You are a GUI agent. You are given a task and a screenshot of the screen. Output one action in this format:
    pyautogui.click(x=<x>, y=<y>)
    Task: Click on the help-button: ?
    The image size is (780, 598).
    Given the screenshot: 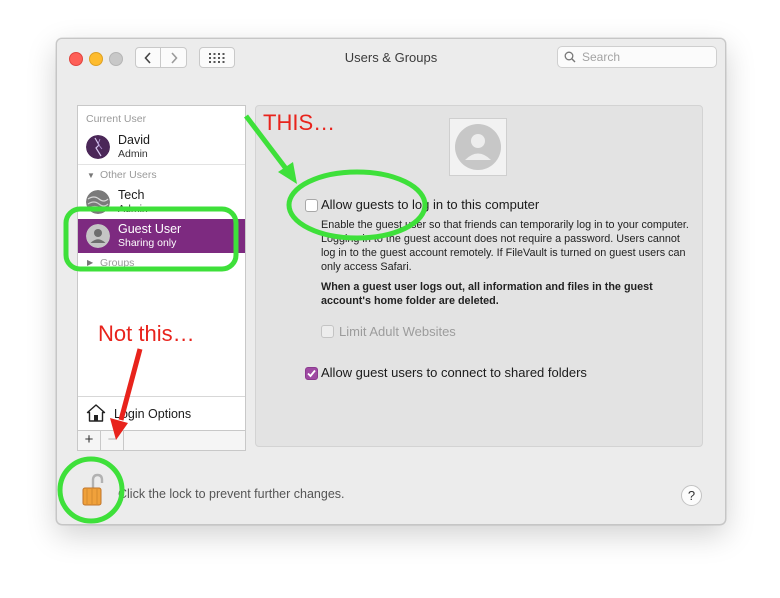 What is the action you would take?
    pyautogui.click(x=691, y=495)
    